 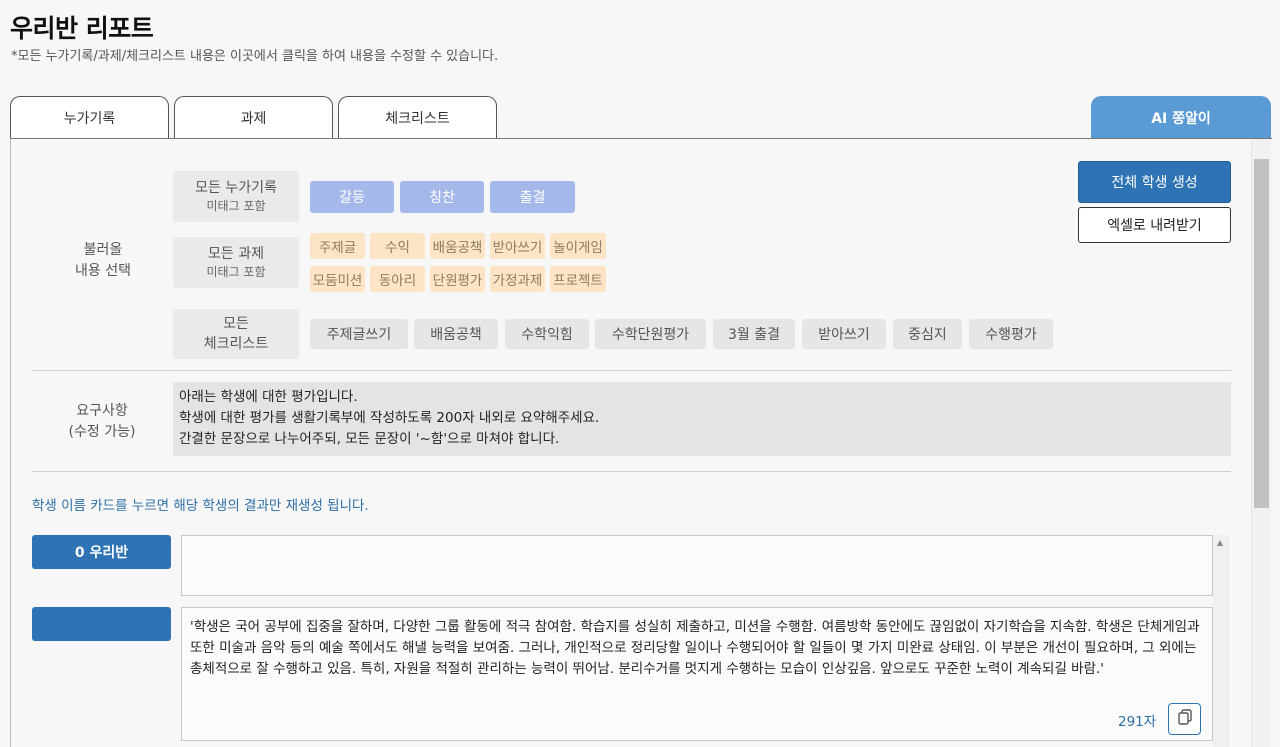 What do you see at coordinates (337, 246) in the screenshot?
I see `assignment-tag: 주제글` at bounding box center [337, 246].